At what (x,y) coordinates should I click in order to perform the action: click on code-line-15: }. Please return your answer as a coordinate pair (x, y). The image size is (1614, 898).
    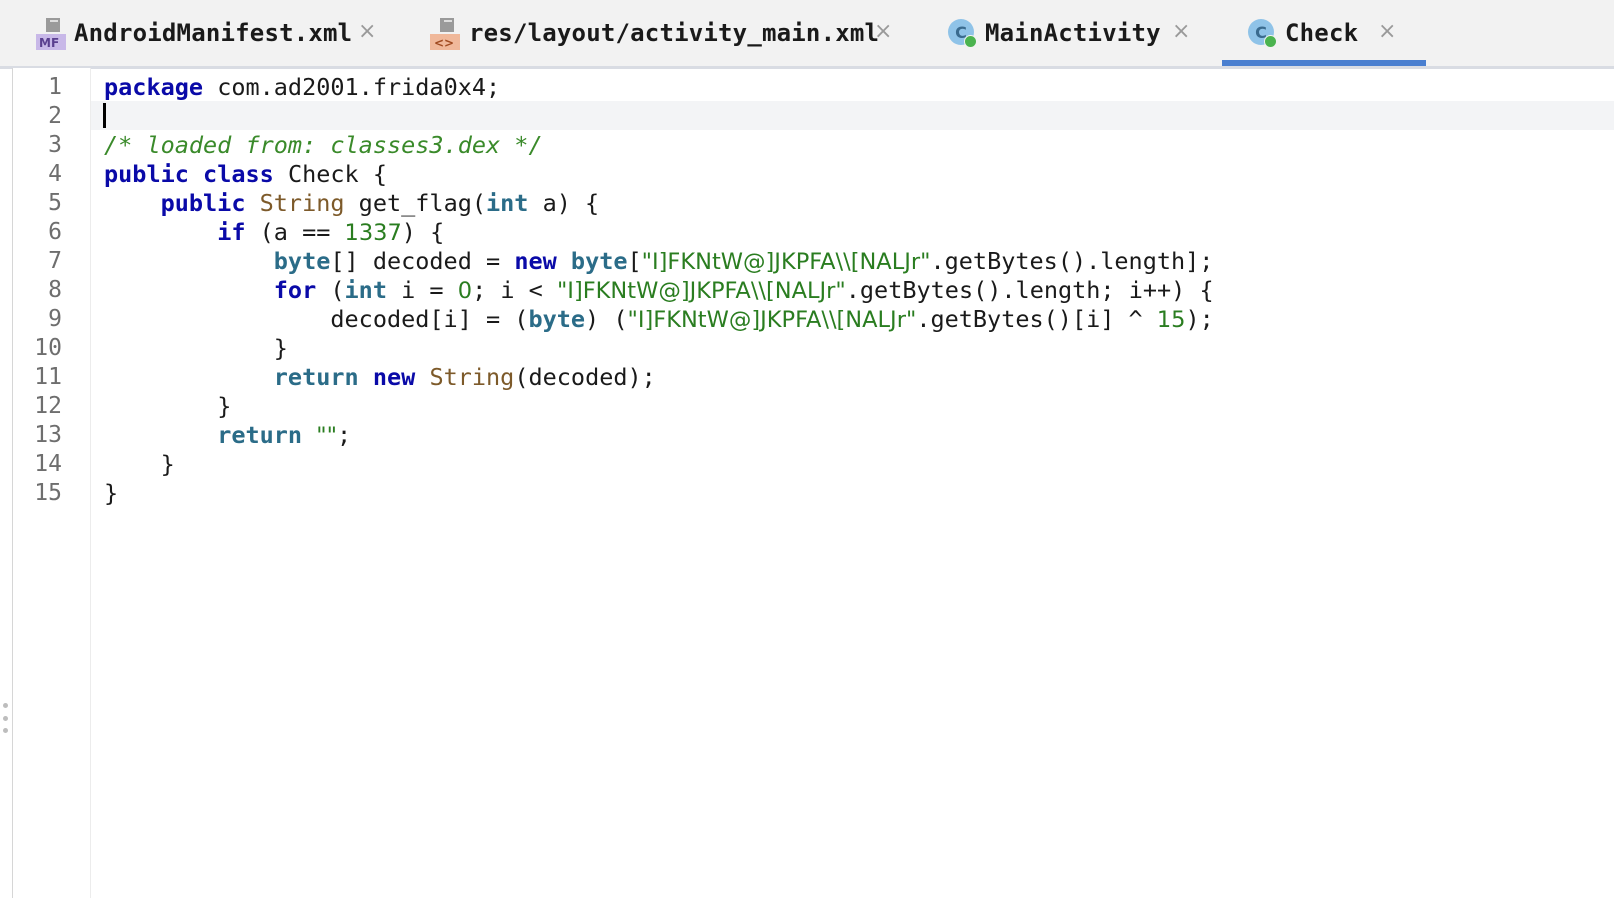
    Looking at the image, I should click on (111, 493).